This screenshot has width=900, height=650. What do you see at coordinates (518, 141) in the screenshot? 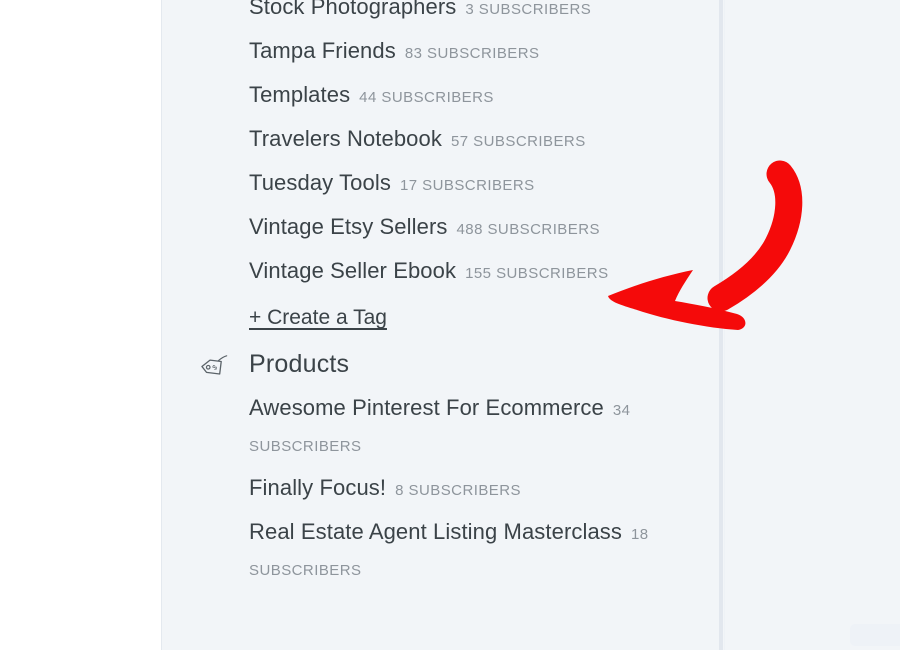
I see `tag-subscribers: 57 SUBSCRIBERS` at bounding box center [518, 141].